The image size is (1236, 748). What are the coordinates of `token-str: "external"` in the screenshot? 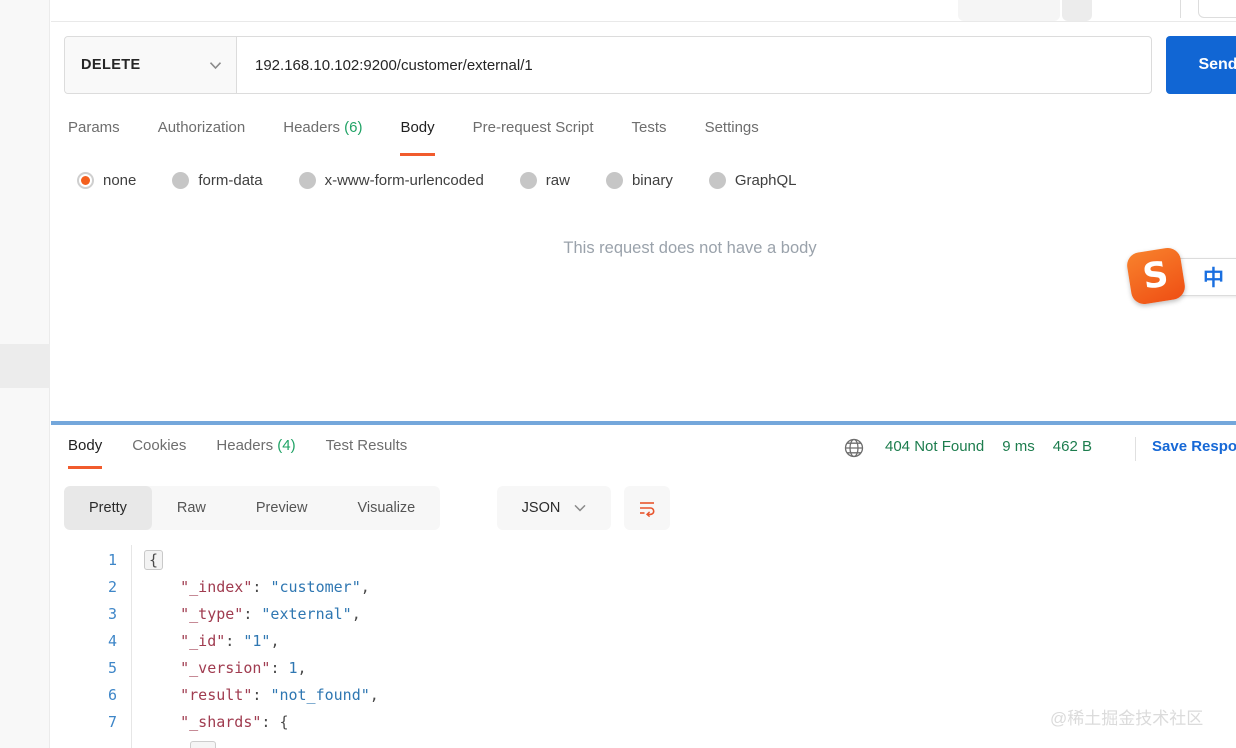 It's located at (306, 614).